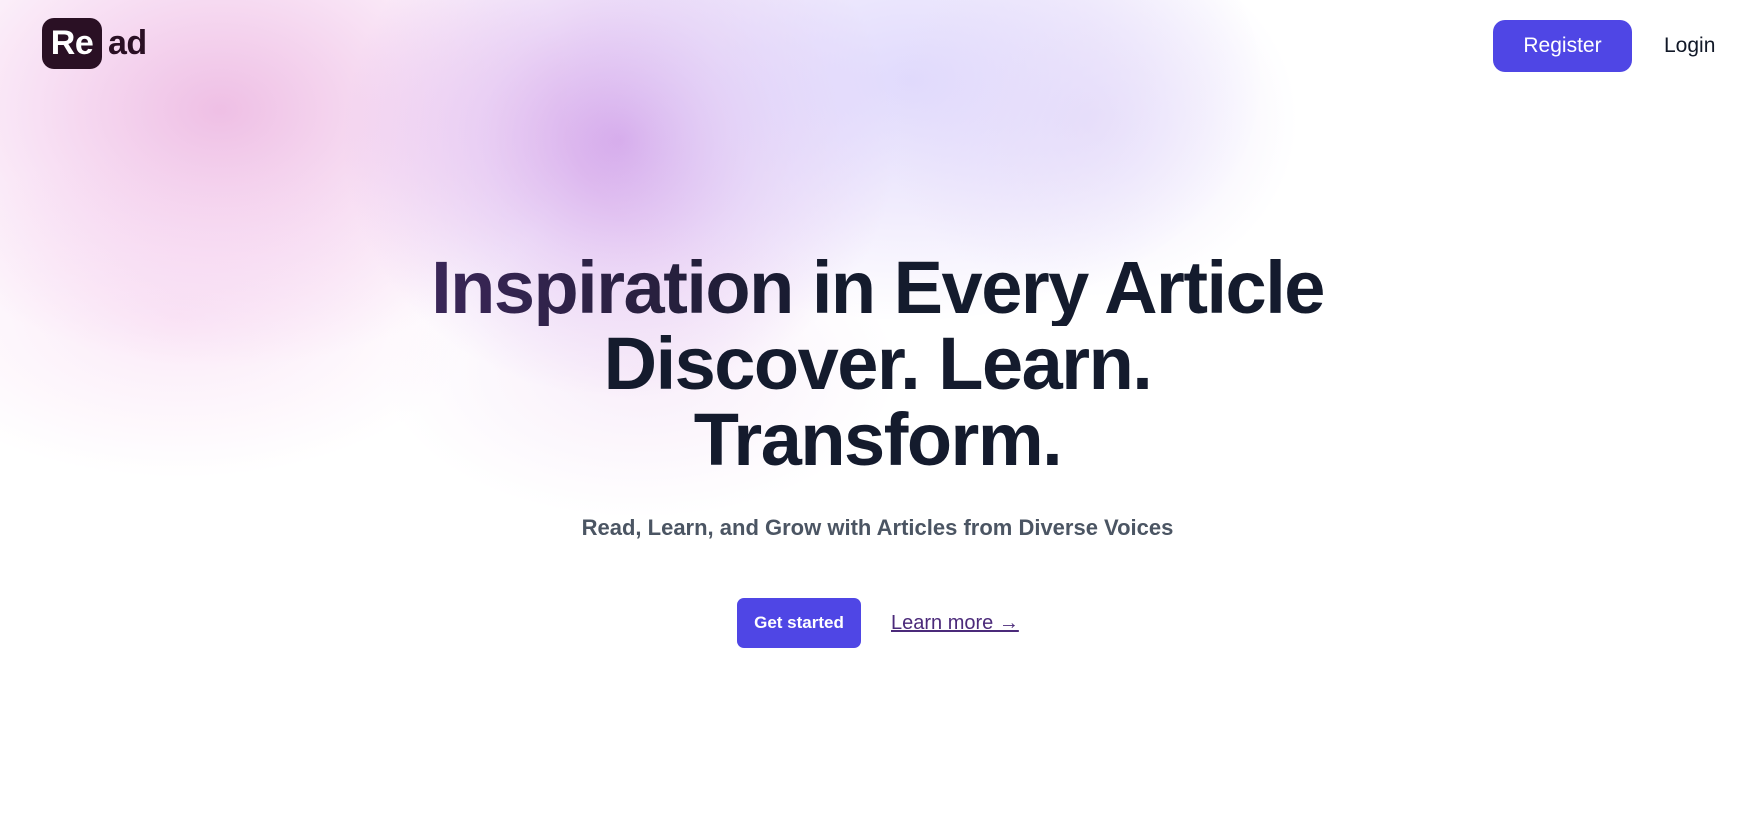 This screenshot has width=1755, height=813. What do you see at coordinates (955, 623) in the screenshot?
I see `learn-more-link: Learn more →` at bounding box center [955, 623].